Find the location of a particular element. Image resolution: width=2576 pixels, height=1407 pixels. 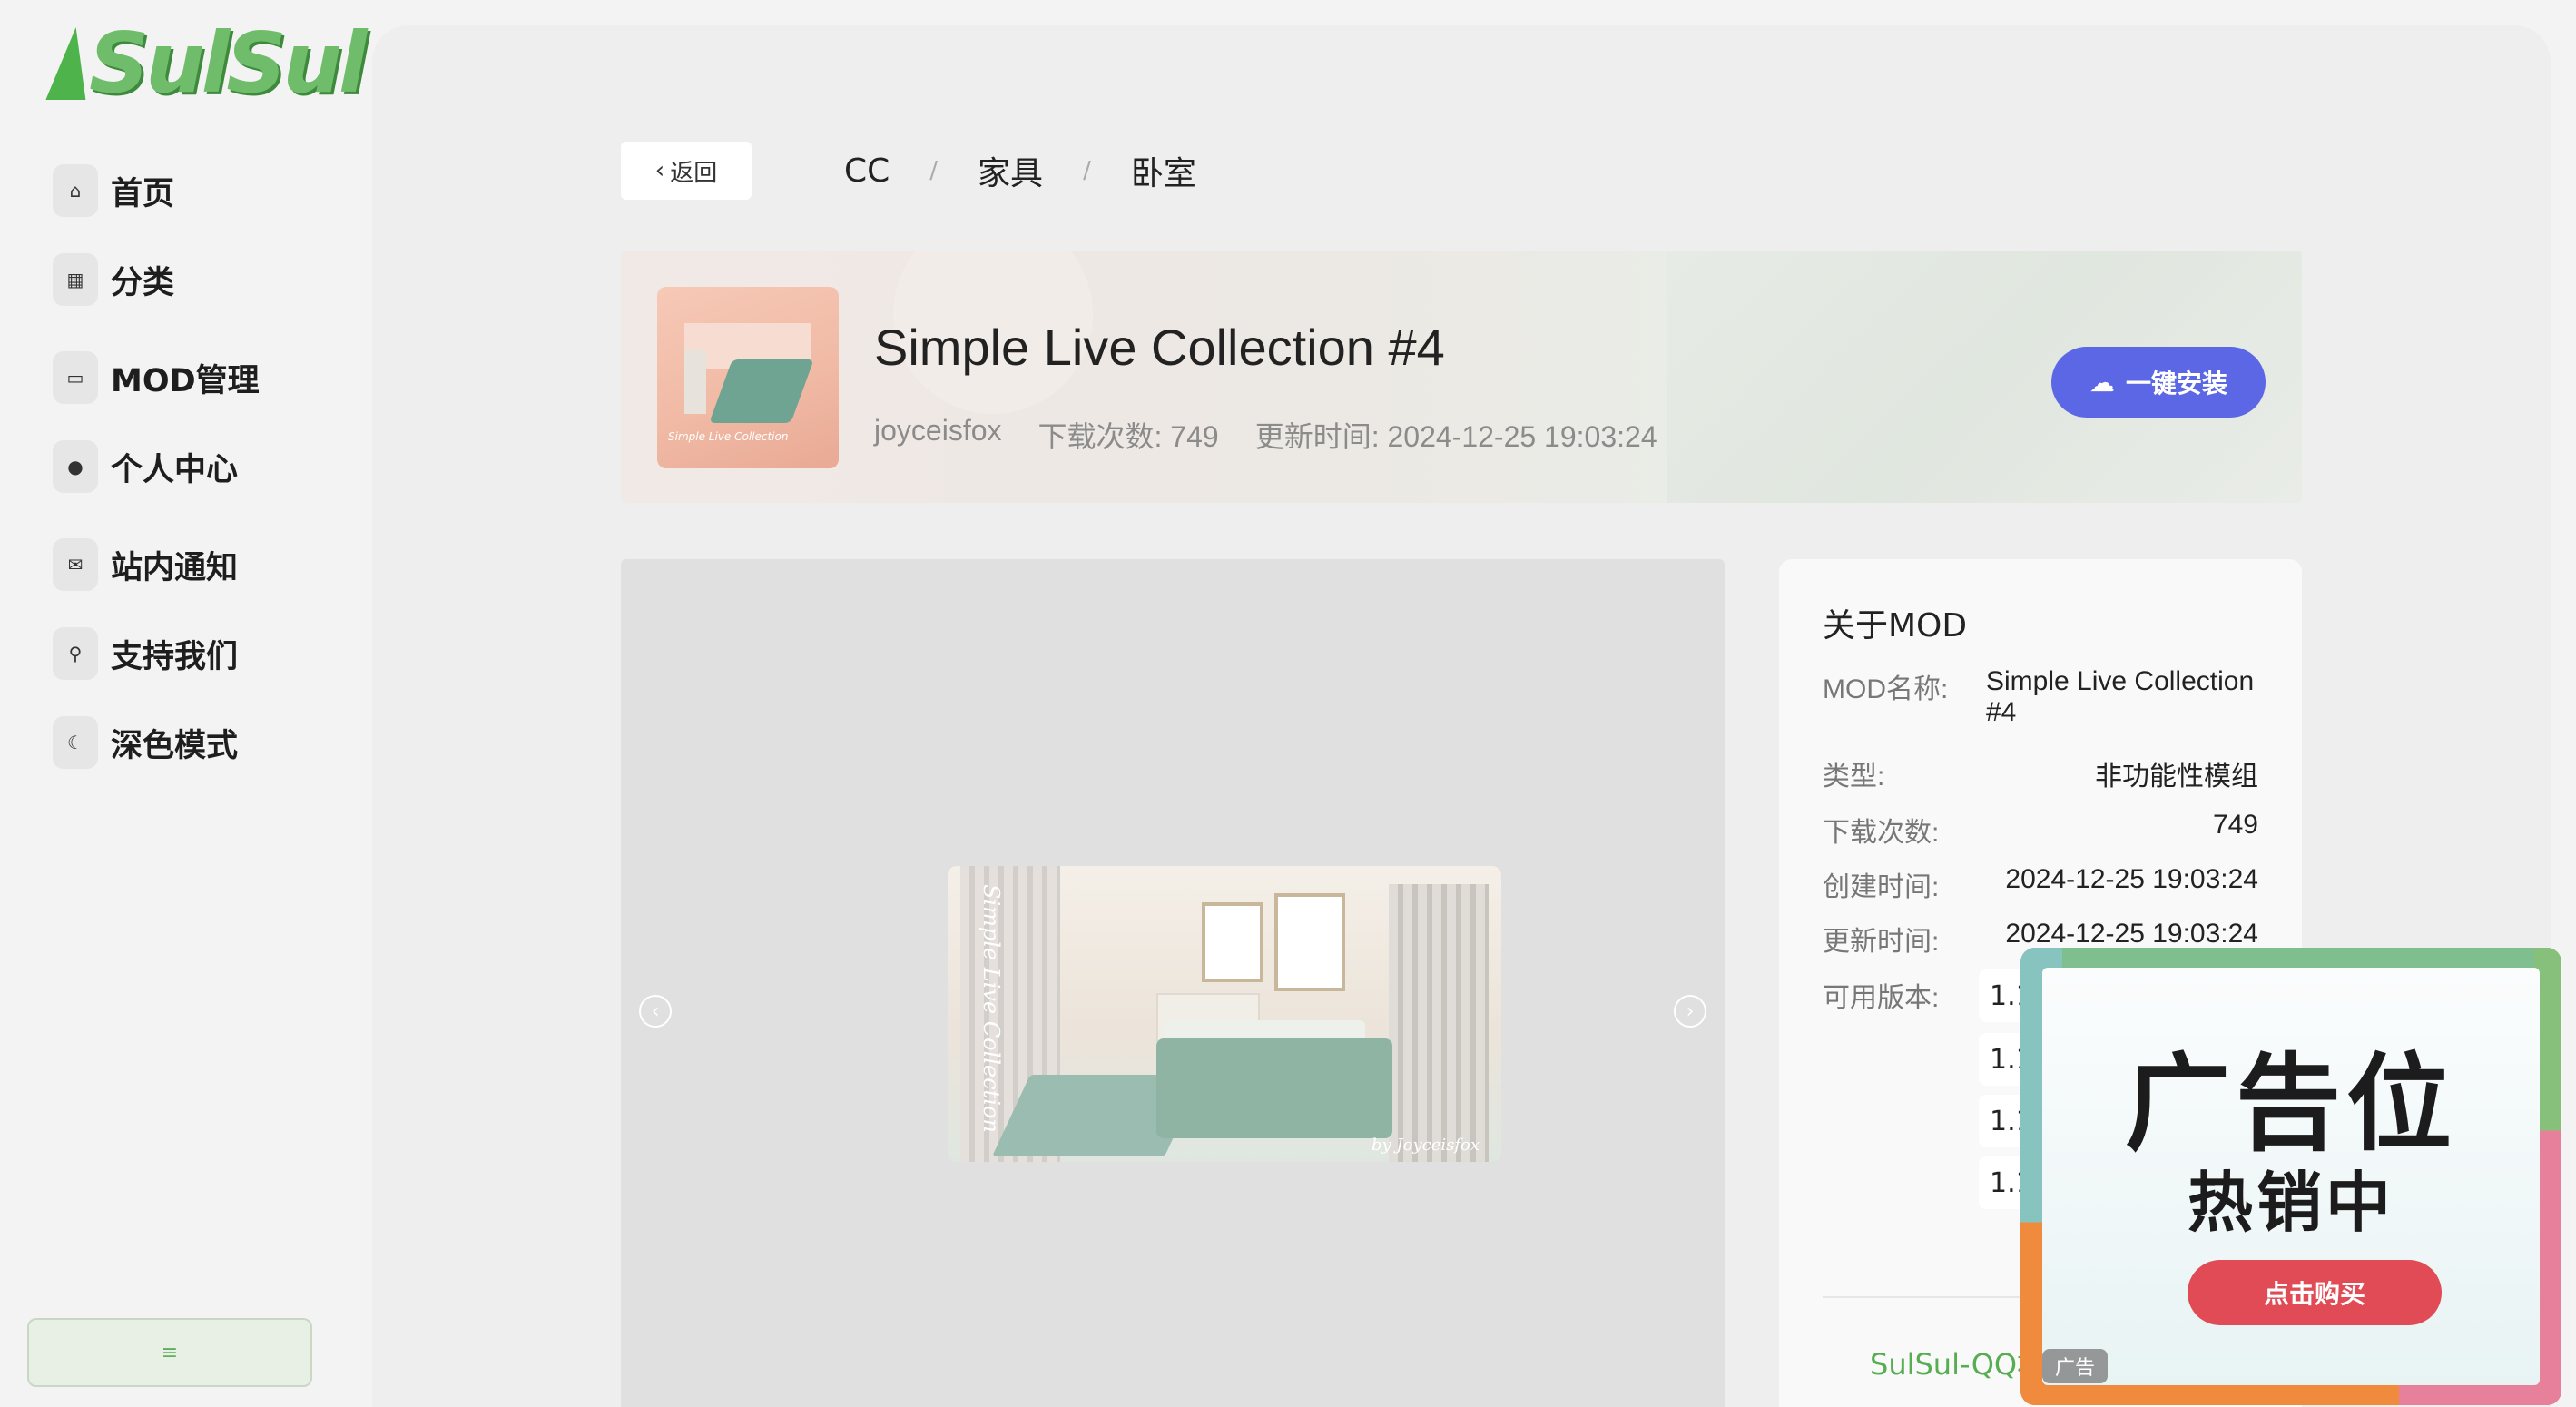

sidebar-item-dark-mode: ☾ 深色模式 is located at coordinates (145, 742).